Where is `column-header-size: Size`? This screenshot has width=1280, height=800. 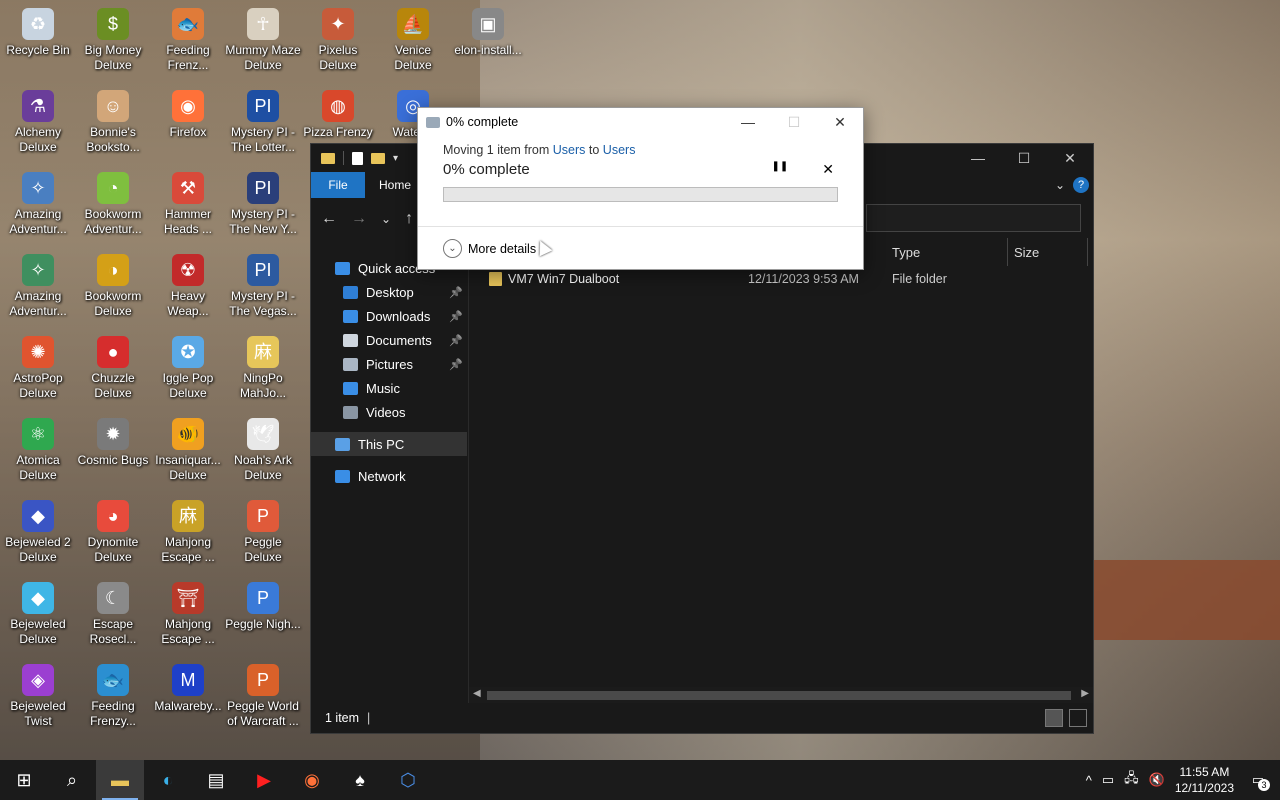 column-header-size: Size is located at coordinates (1048, 252).